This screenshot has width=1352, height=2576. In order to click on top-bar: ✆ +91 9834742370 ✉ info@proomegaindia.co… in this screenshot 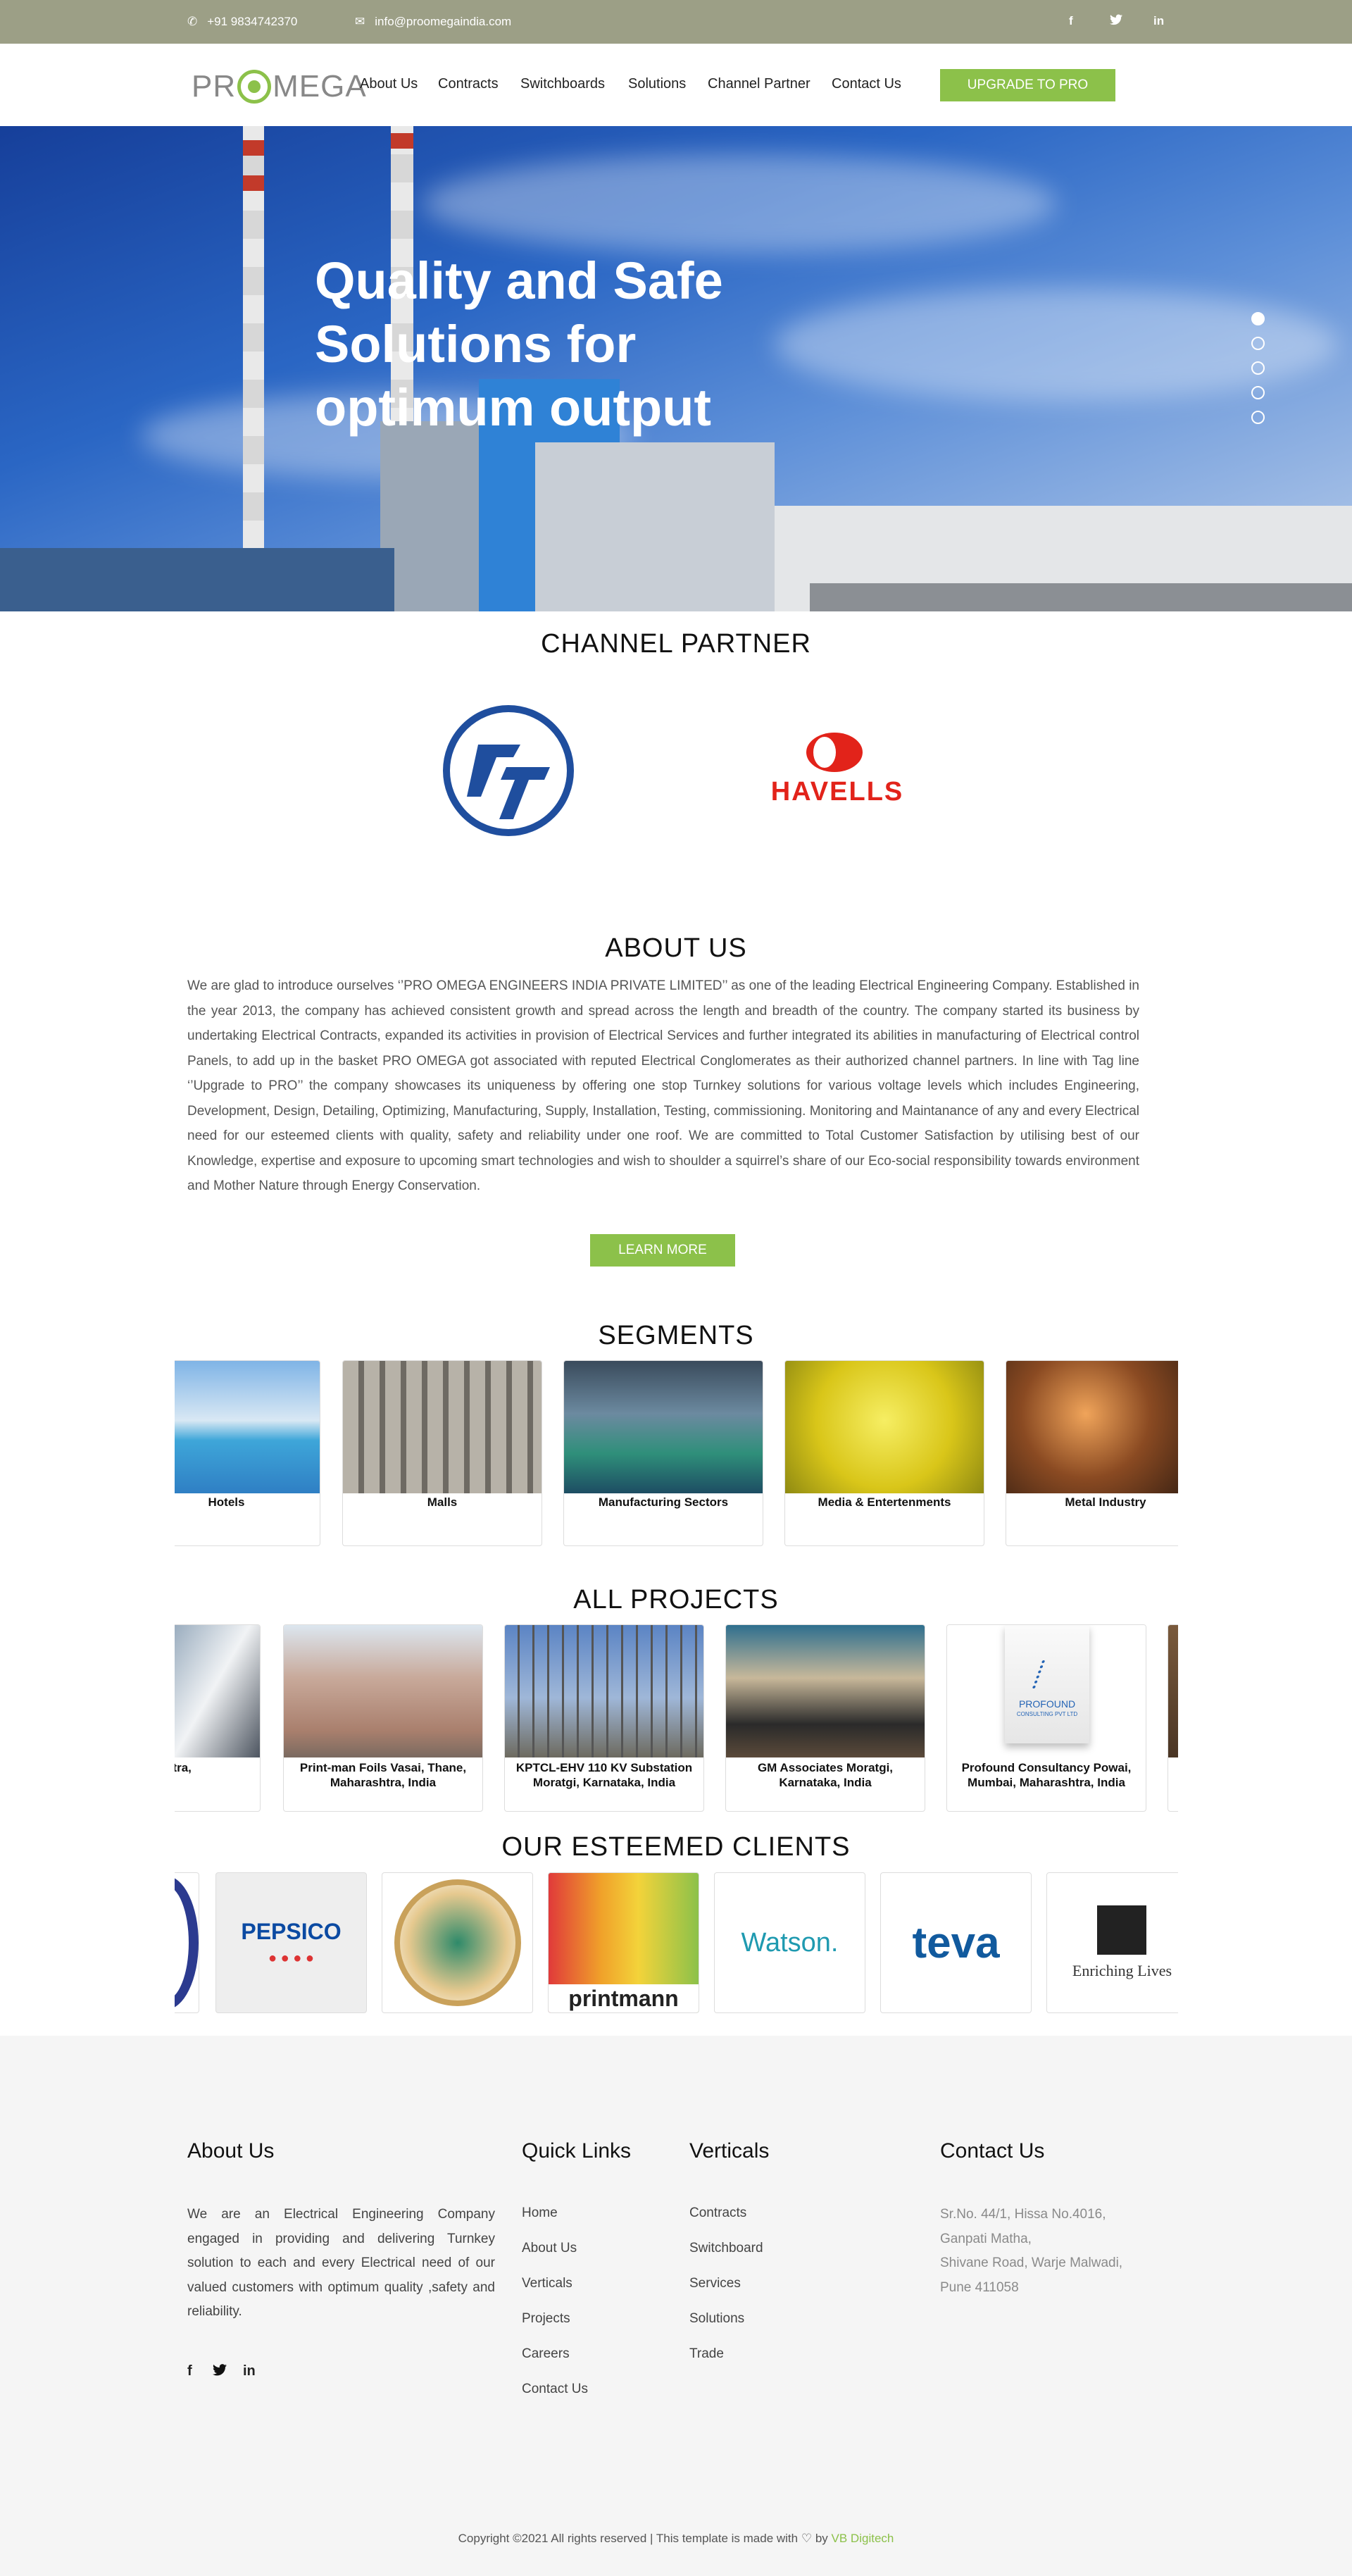, I will do `click(676, 22)`.